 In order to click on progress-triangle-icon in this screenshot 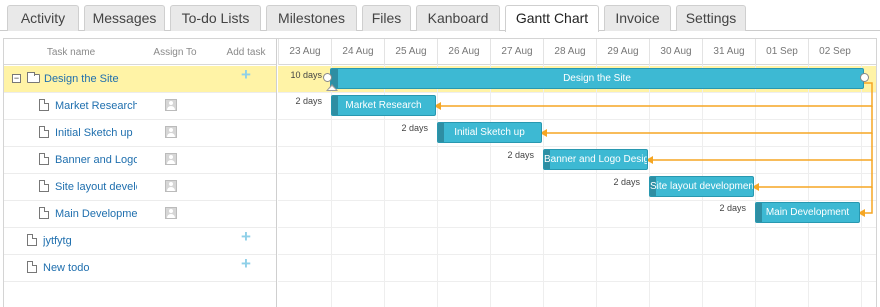, I will do `click(332, 87)`.